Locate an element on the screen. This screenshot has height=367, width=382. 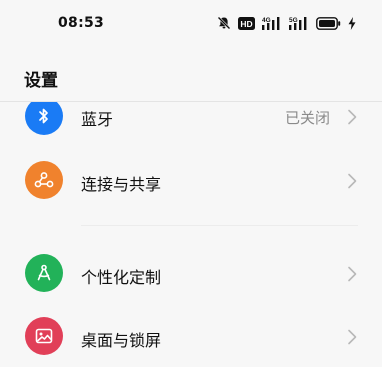
hd-label: HD is located at coordinates (246, 24).